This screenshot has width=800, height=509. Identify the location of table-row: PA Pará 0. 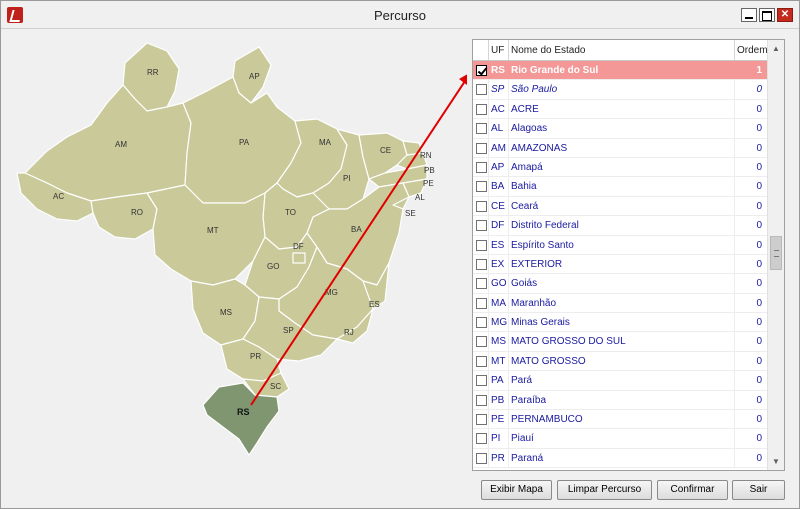
(620, 381).